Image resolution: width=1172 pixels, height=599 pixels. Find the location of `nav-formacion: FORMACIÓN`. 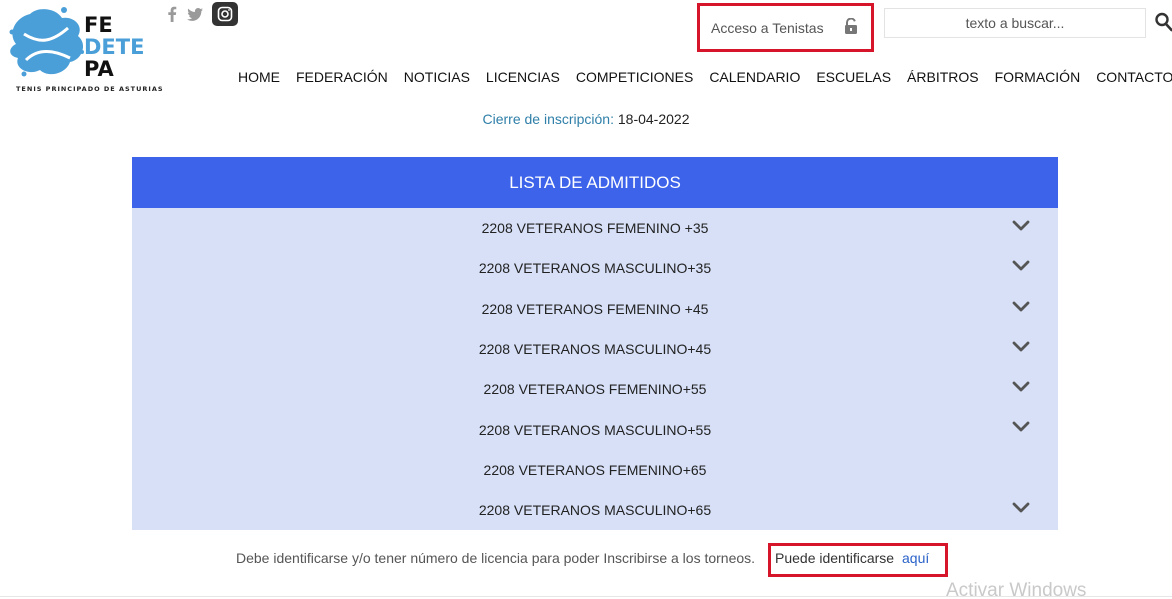

nav-formacion: FORMACIÓN is located at coordinates (1038, 77).